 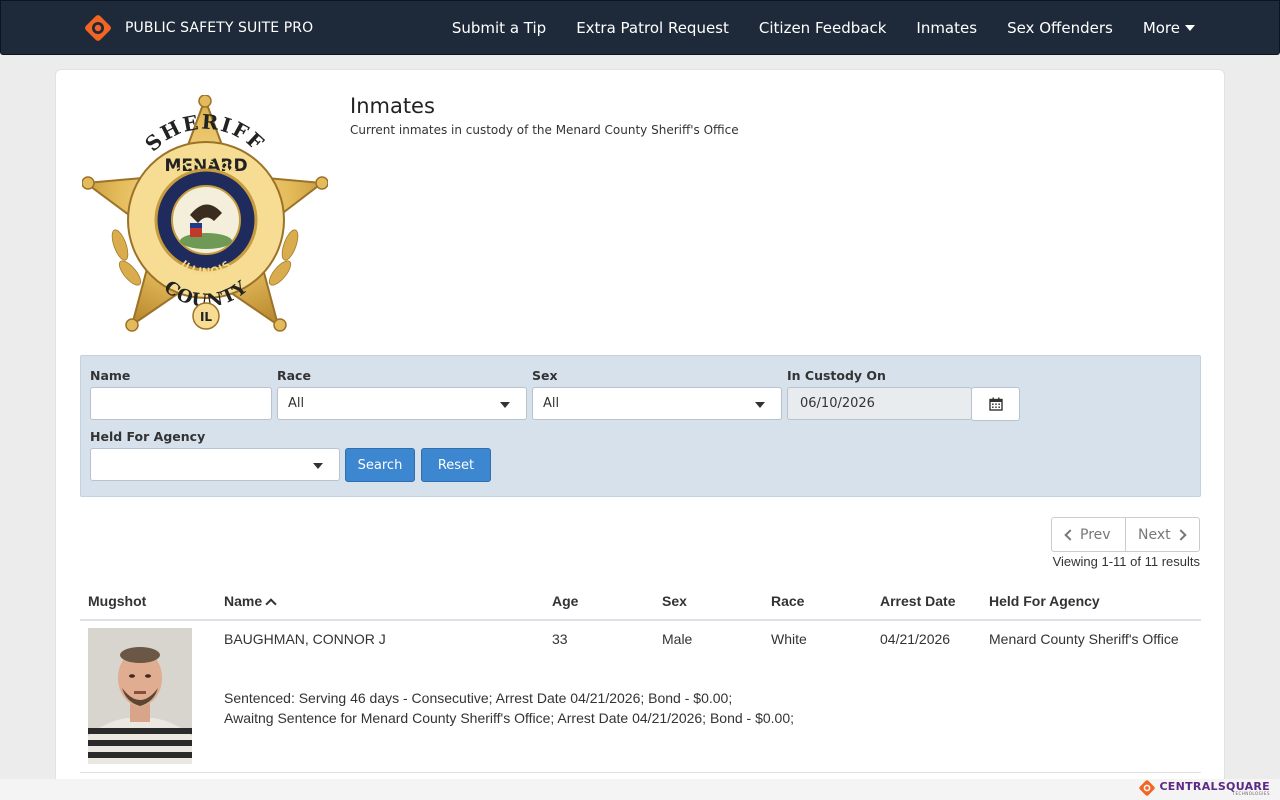 What do you see at coordinates (657, 403) in the screenshot?
I see `sex-filter-select: All` at bounding box center [657, 403].